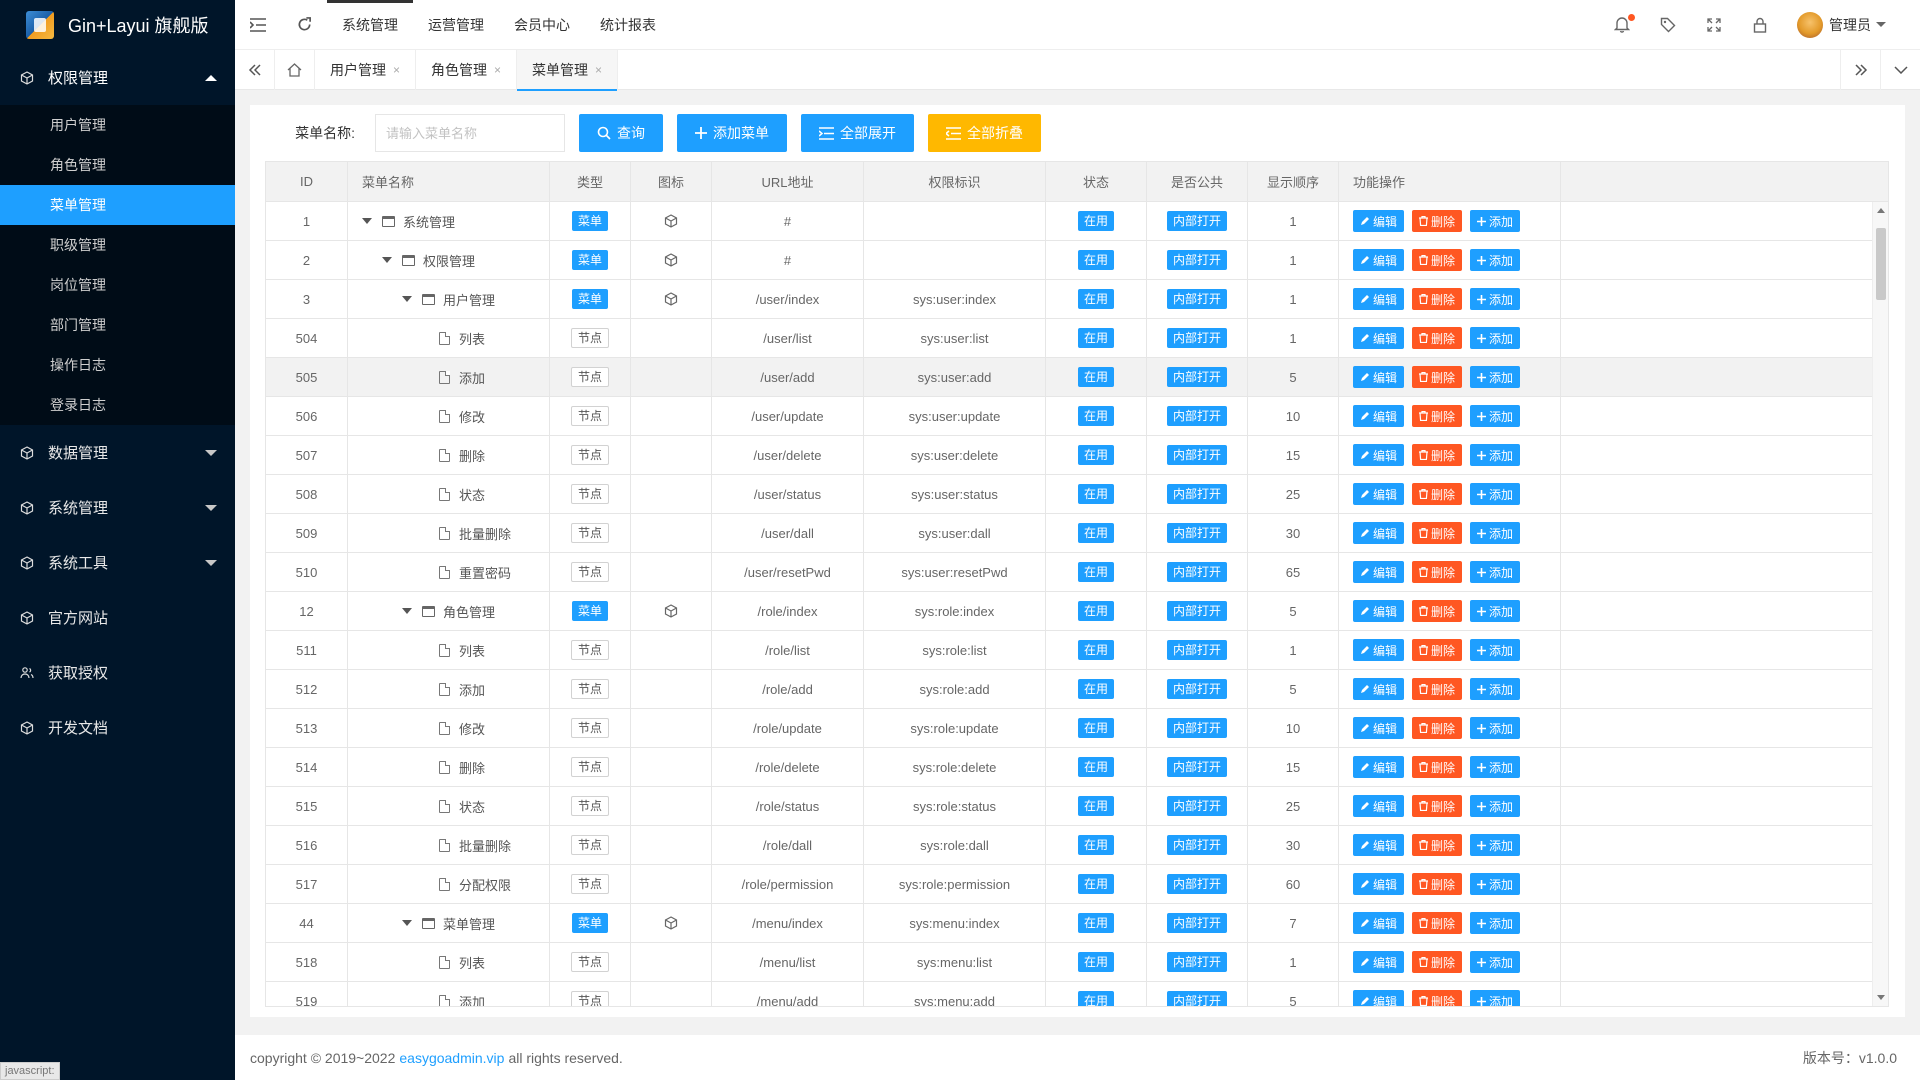 This screenshot has width=1920, height=1080. Describe the element at coordinates (732, 133) in the screenshot. I see `add-menu-button: 添加菜单` at that location.